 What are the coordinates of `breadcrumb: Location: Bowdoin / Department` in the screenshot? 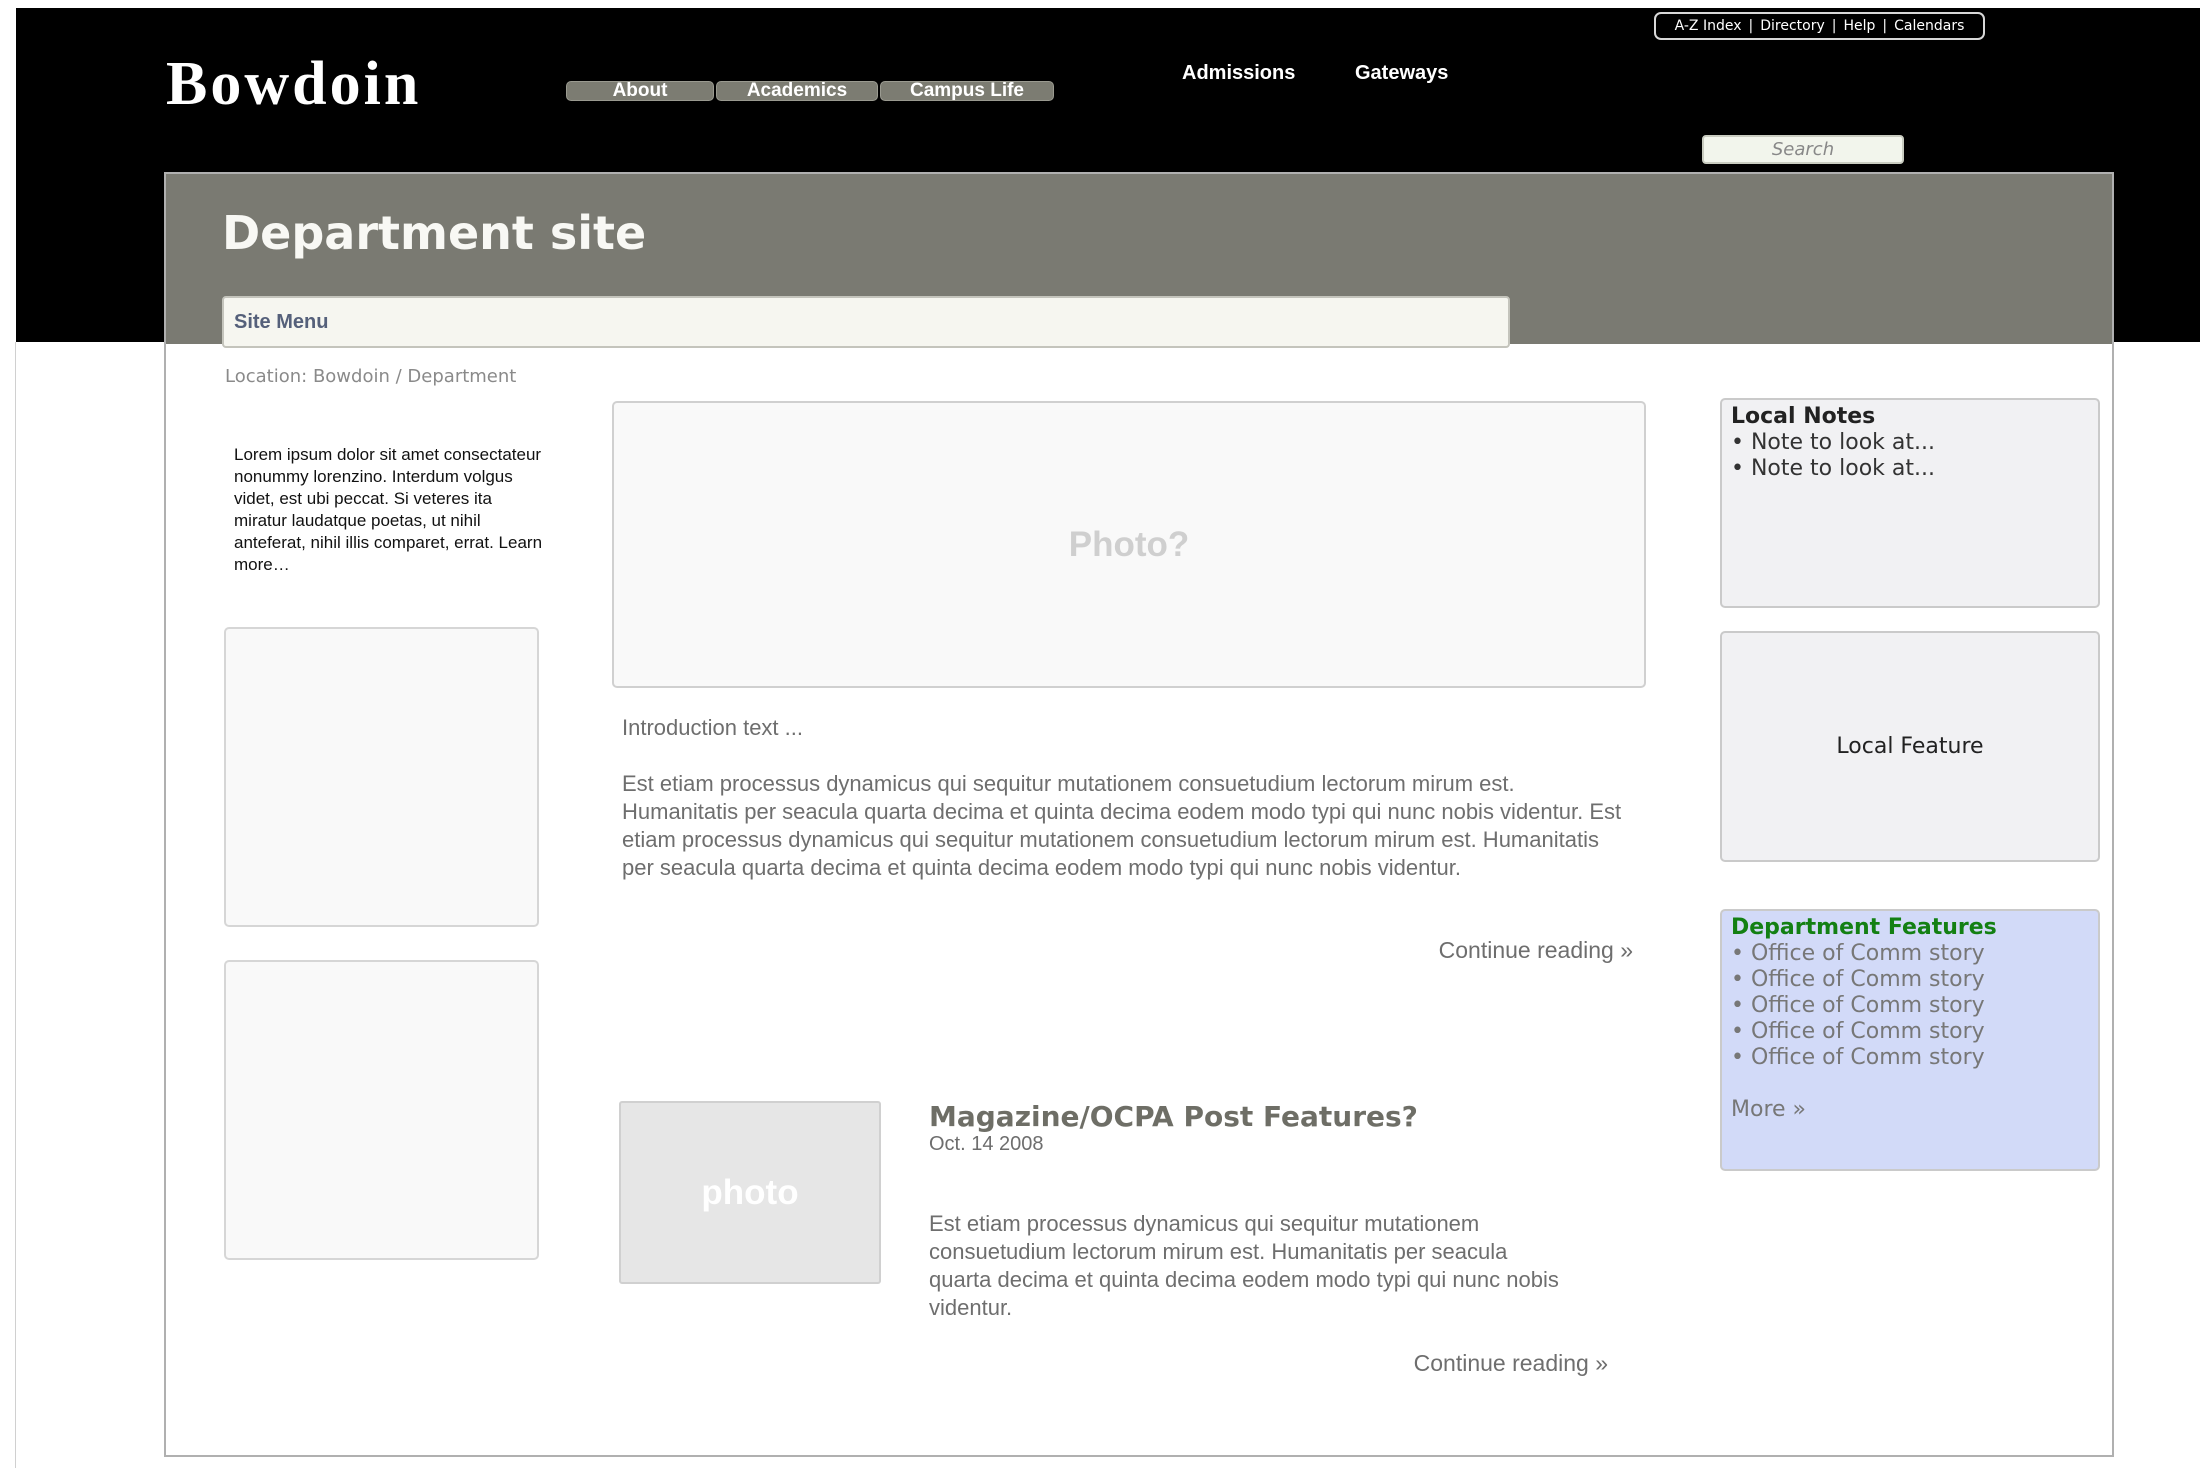 It's located at (370, 376).